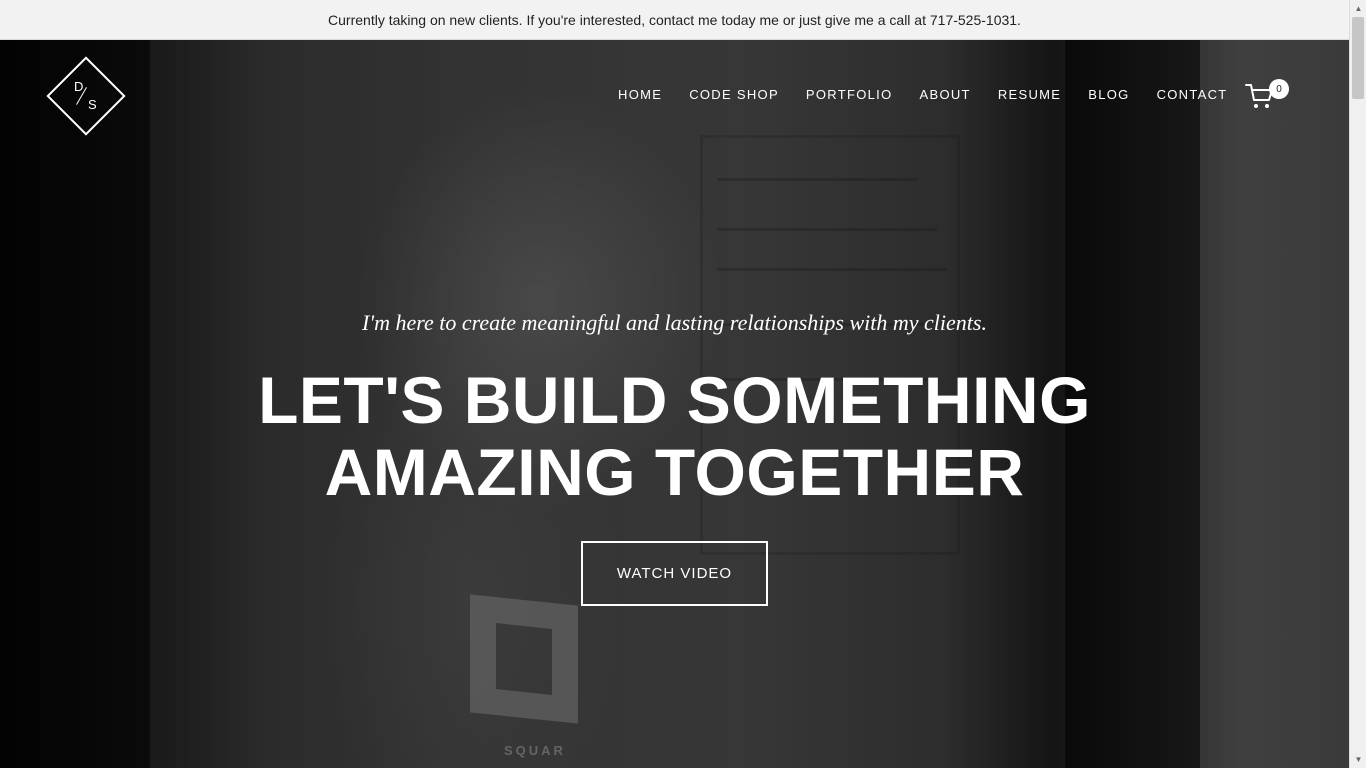  I want to click on cart-count-badge: 0, so click(1279, 89).